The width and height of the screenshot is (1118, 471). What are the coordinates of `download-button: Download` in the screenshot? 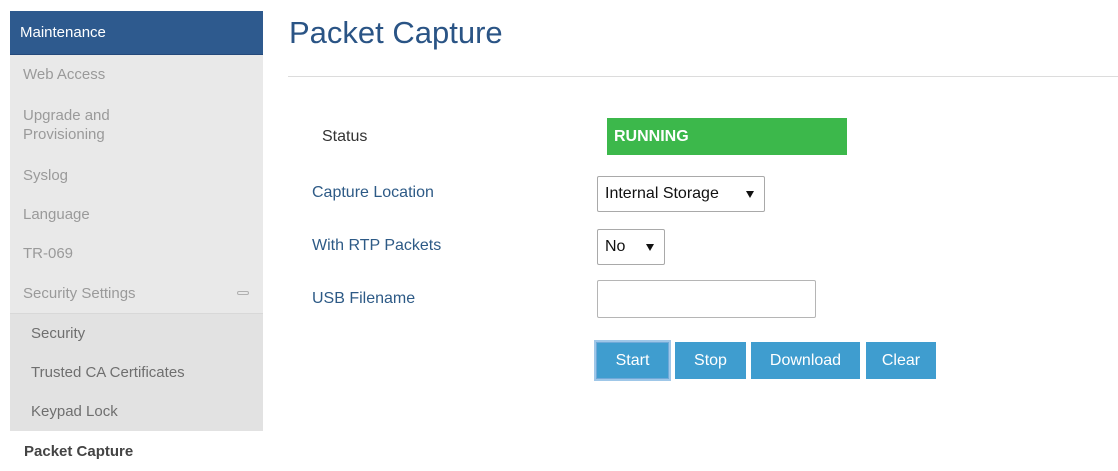 It's located at (805, 360).